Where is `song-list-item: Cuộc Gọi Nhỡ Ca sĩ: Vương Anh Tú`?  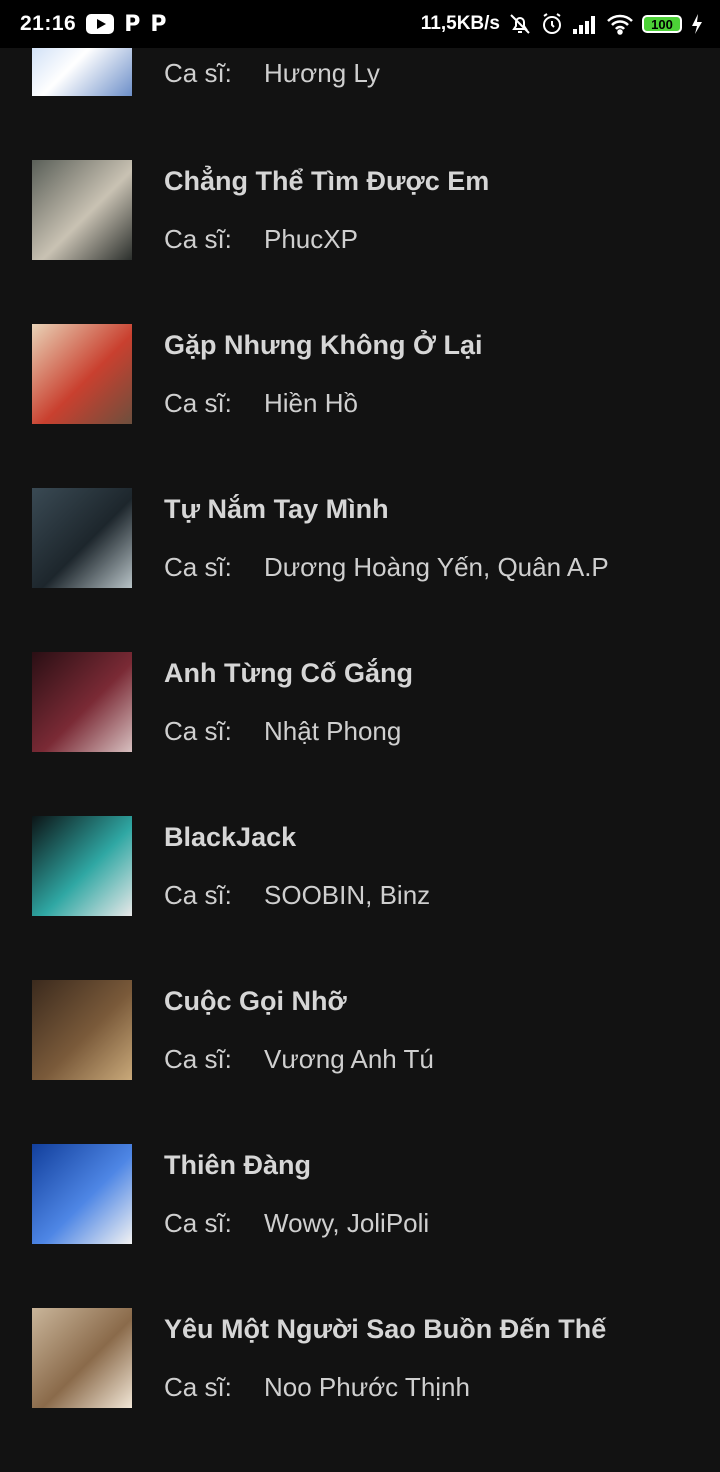
song-list-item: Cuộc Gọi Nhỡ Ca sĩ: Vương Anh Tú is located at coordinates (360, 1062).